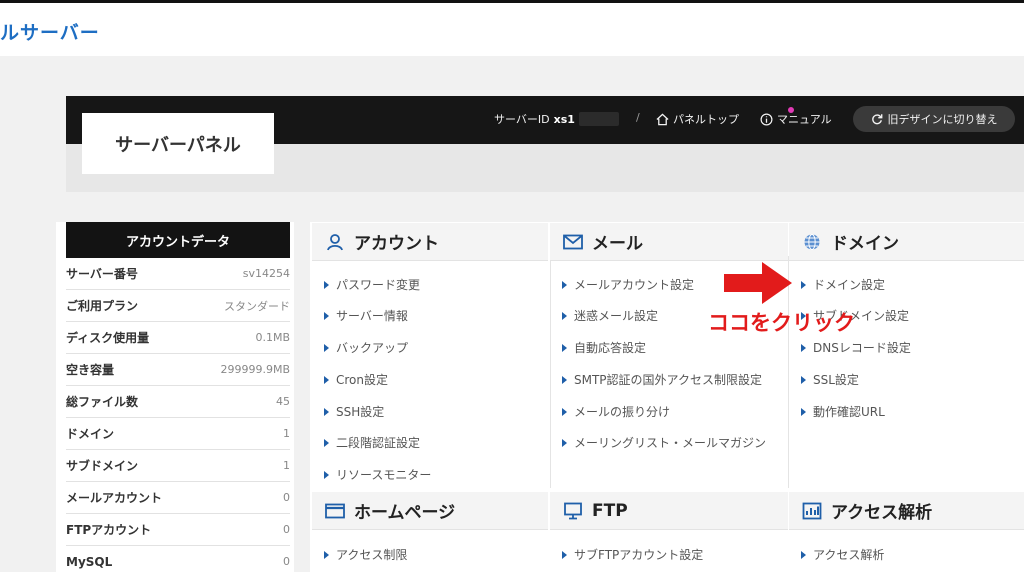 The width and height of the screenshot is (1024, 572). What do you see at coordinates (573, 242) in the screenshot?
I see `mail-icon` at bounding box center [573, 242].